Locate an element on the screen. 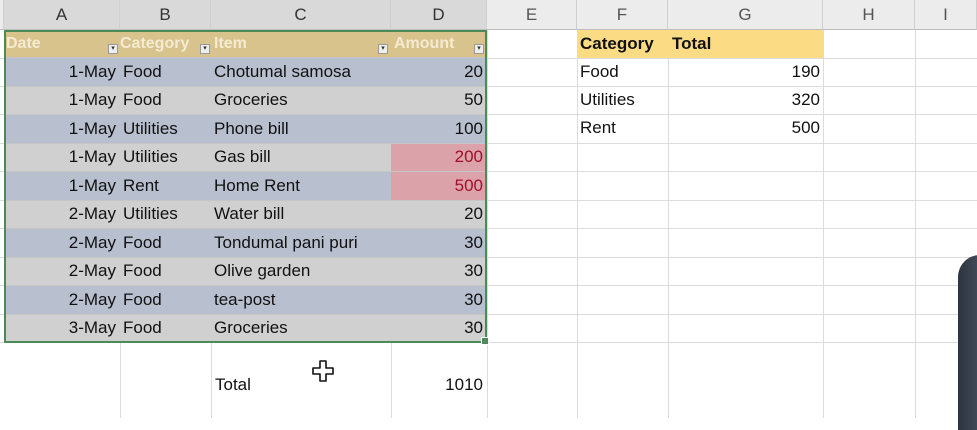 The height and width of the screenshot is (430, 977). table-row: 1-May Food Groceries 50 is located at coordinates (245, 100).